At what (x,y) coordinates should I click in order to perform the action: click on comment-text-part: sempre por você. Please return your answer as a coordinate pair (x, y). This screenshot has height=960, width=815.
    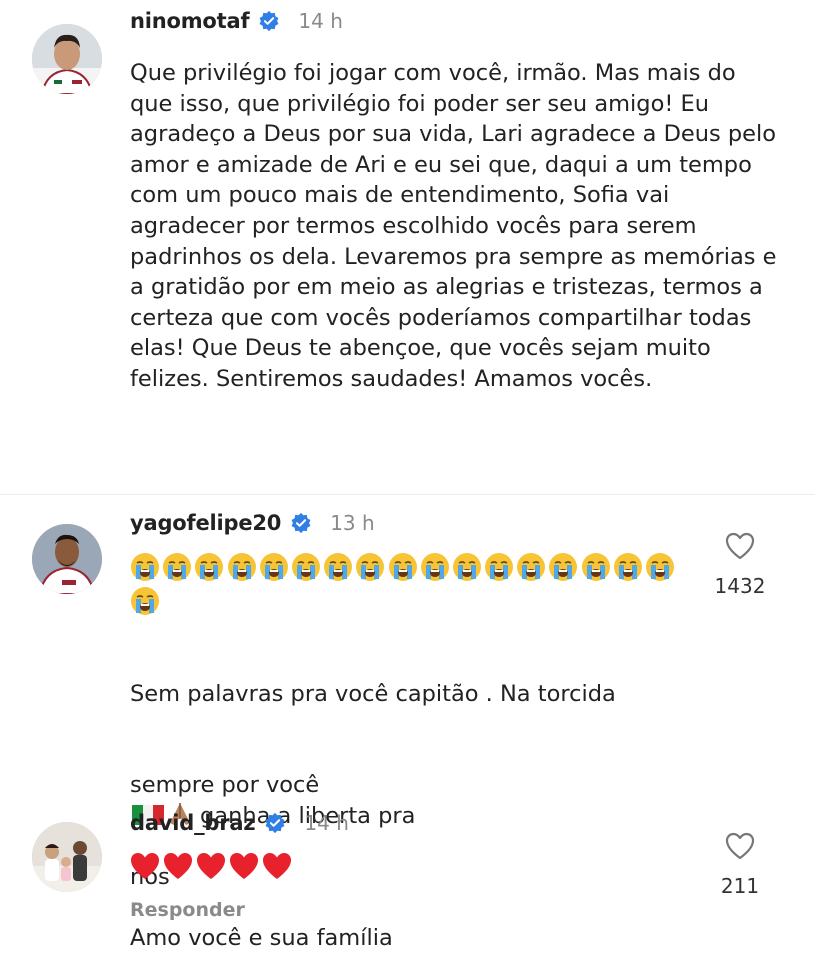
    Looking at the image, I should click on (225, 785).